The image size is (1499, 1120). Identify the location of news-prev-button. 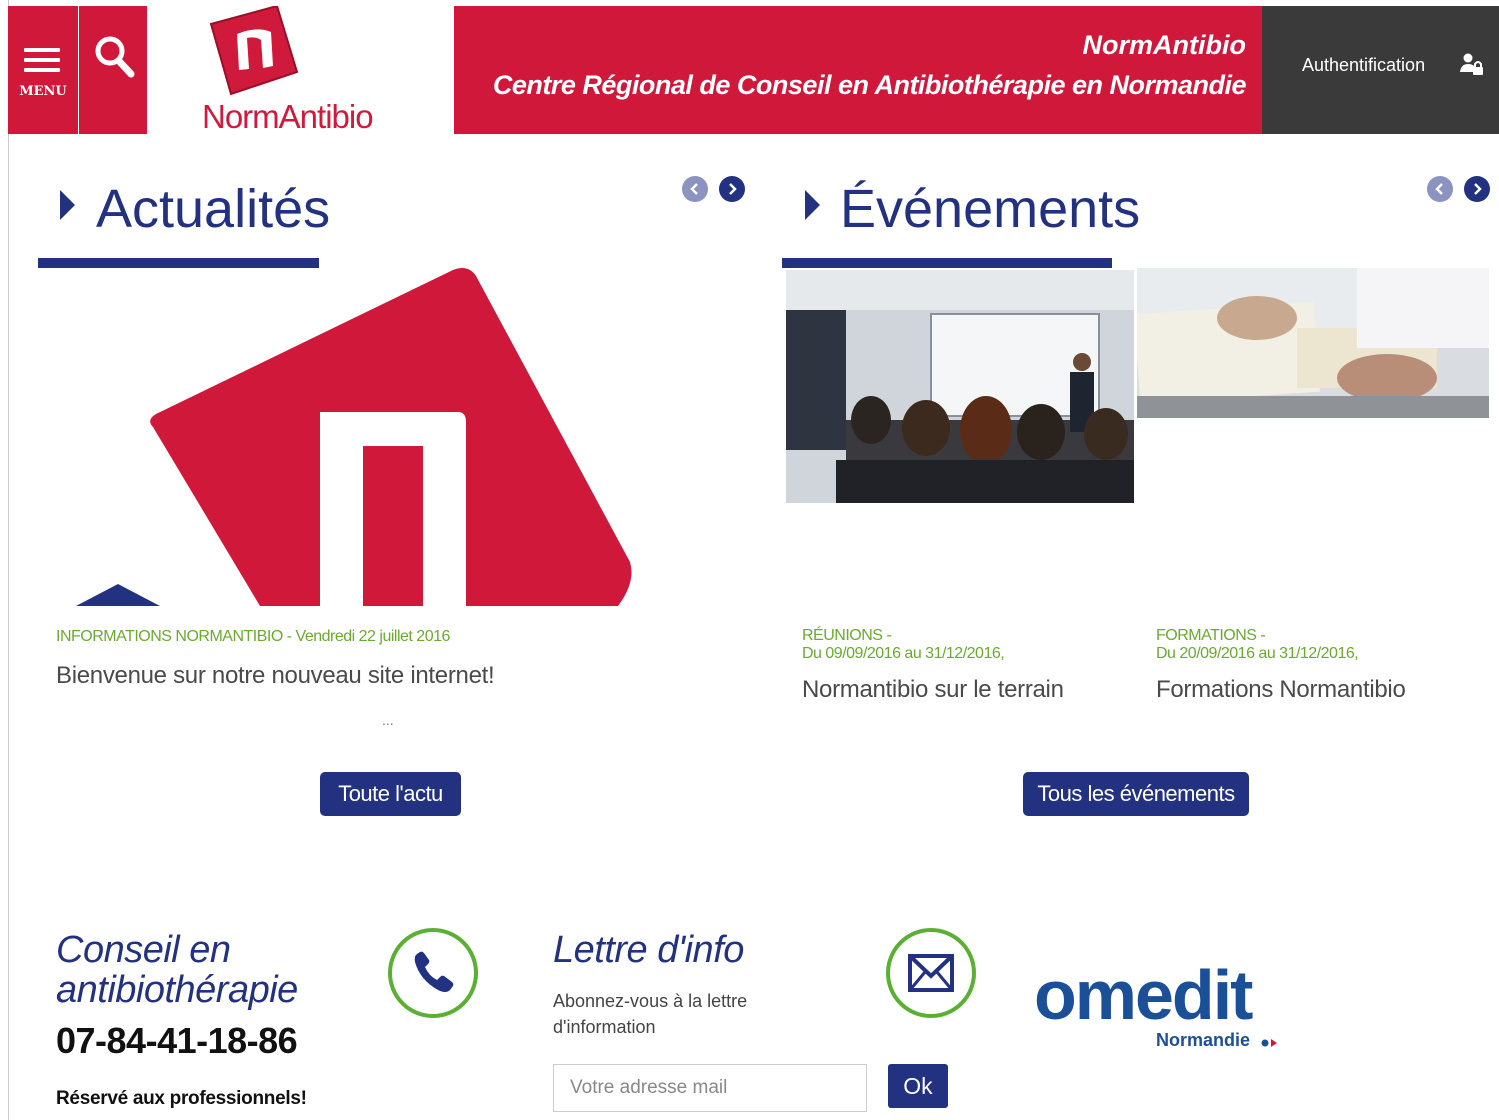
(695, 189).